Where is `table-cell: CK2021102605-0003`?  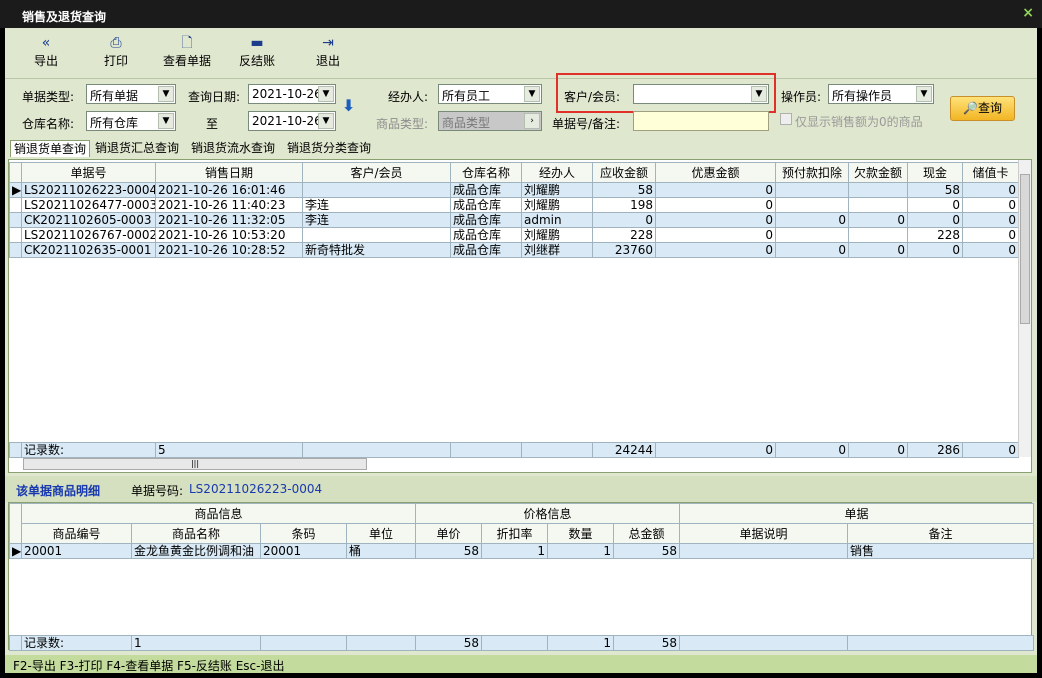
table-cell: CK2021102605-0003 is located at coordinates (88, 220).